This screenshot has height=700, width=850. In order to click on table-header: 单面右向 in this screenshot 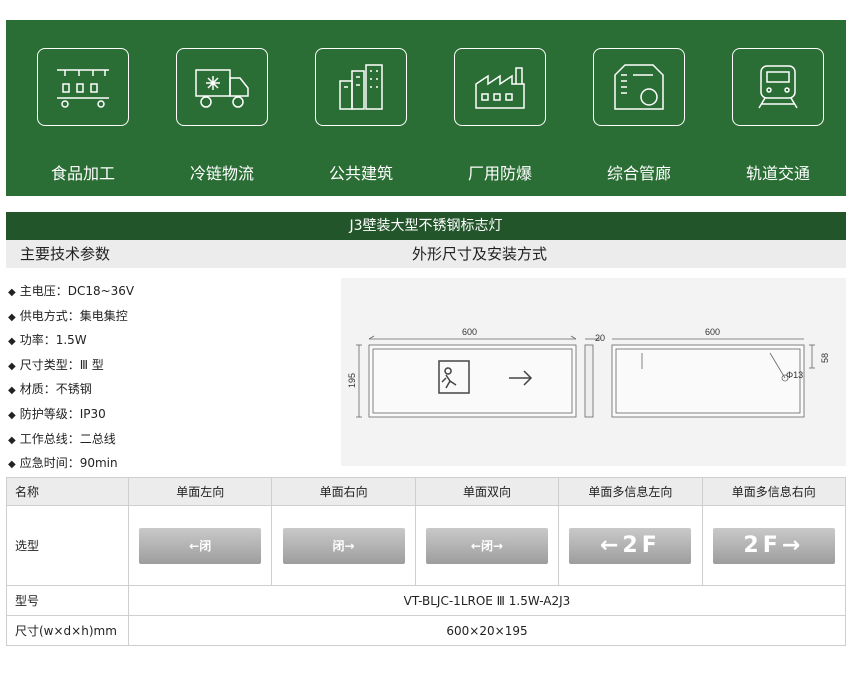, I will do `click(343, 491)`.